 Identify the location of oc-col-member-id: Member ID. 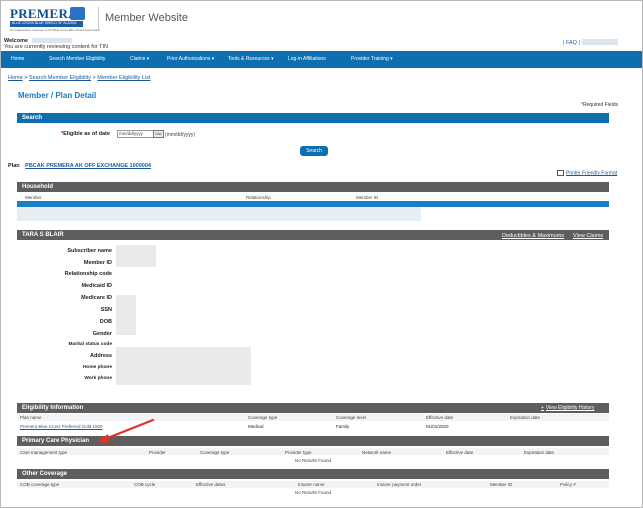
(501, 484).